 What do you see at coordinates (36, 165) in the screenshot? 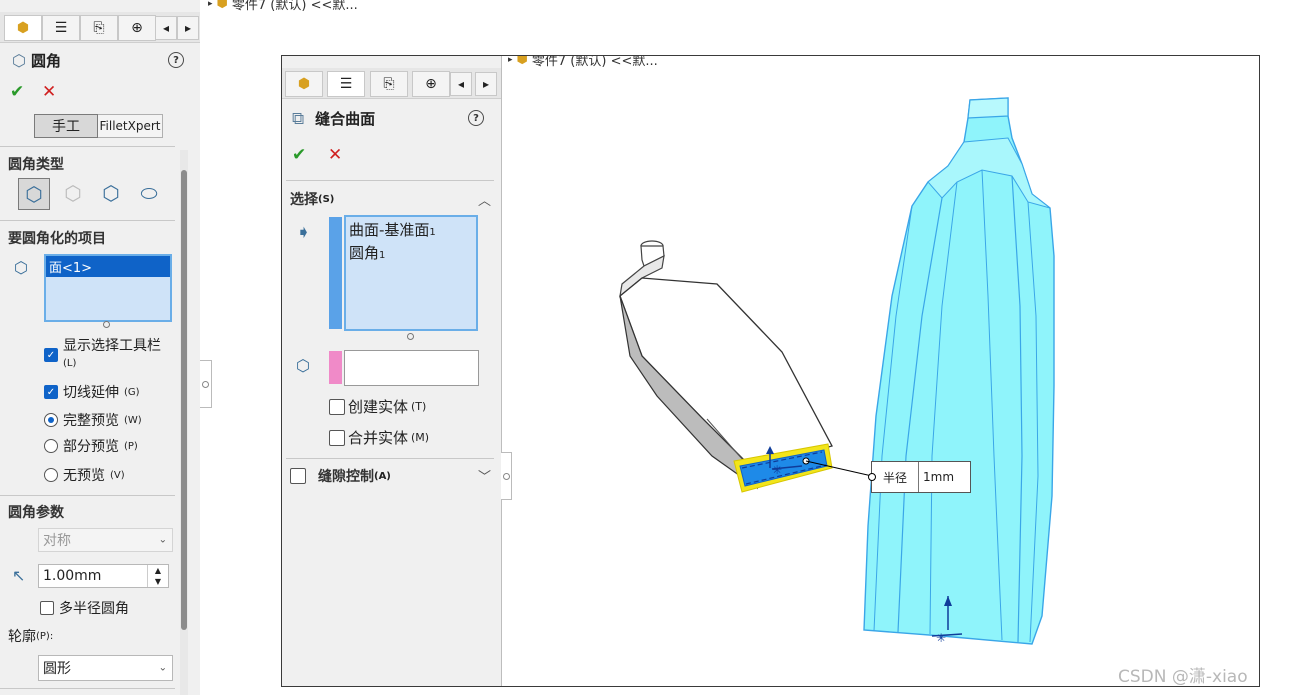
I see `fillet-type-heading: 圆角类型` at bounding box center [36, 165].